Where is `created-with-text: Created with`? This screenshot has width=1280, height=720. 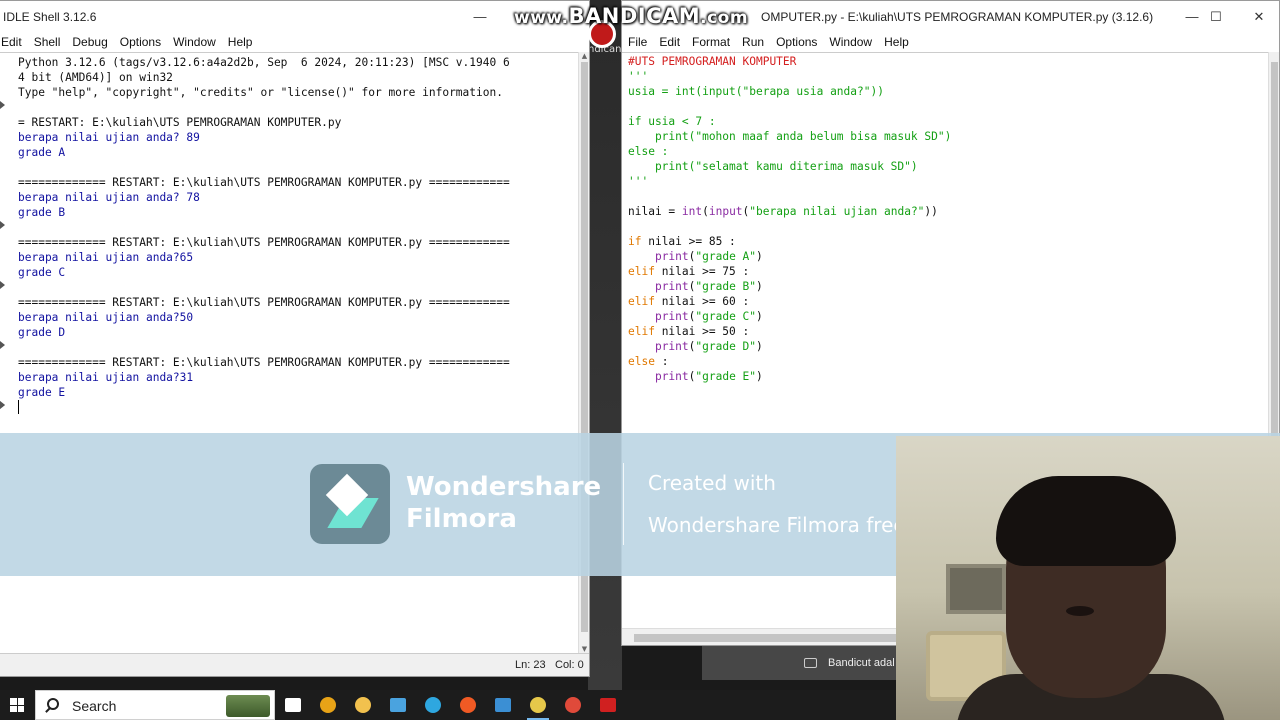 created-with-text: Created with is located at coordinates (712, 483).